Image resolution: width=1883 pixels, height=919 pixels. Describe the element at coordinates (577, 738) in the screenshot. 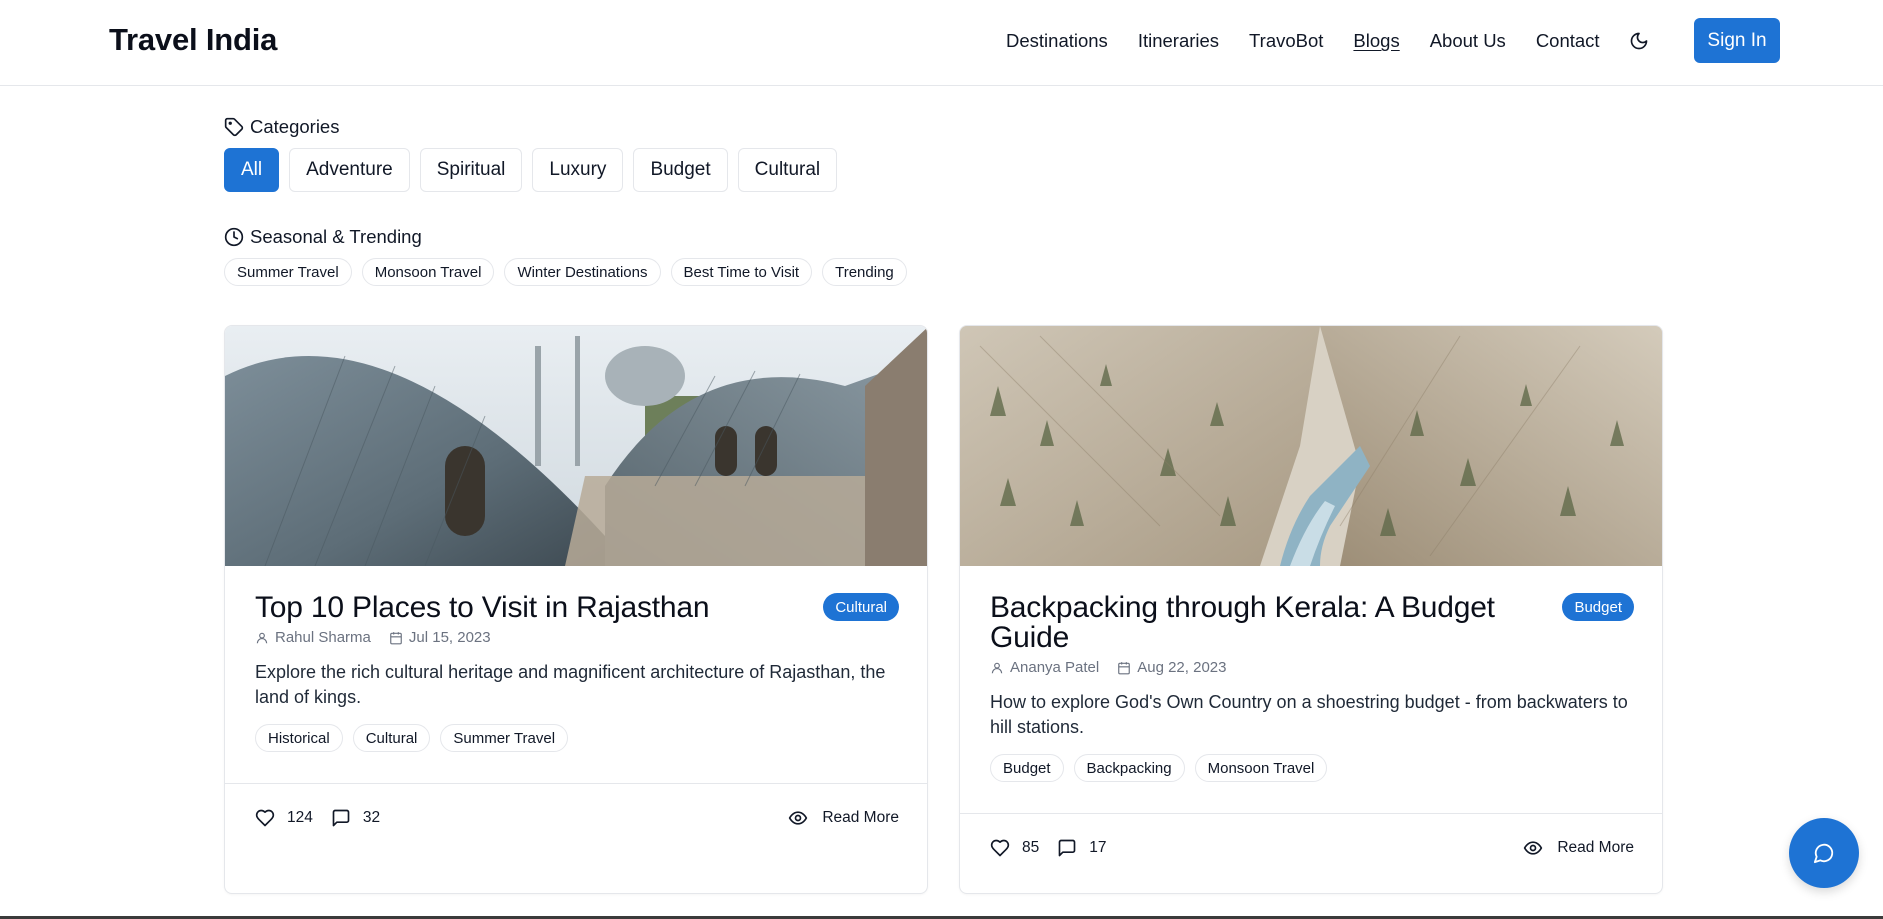

I see `blog-tag-list: Historical Cultural Summer Travel` at that location.